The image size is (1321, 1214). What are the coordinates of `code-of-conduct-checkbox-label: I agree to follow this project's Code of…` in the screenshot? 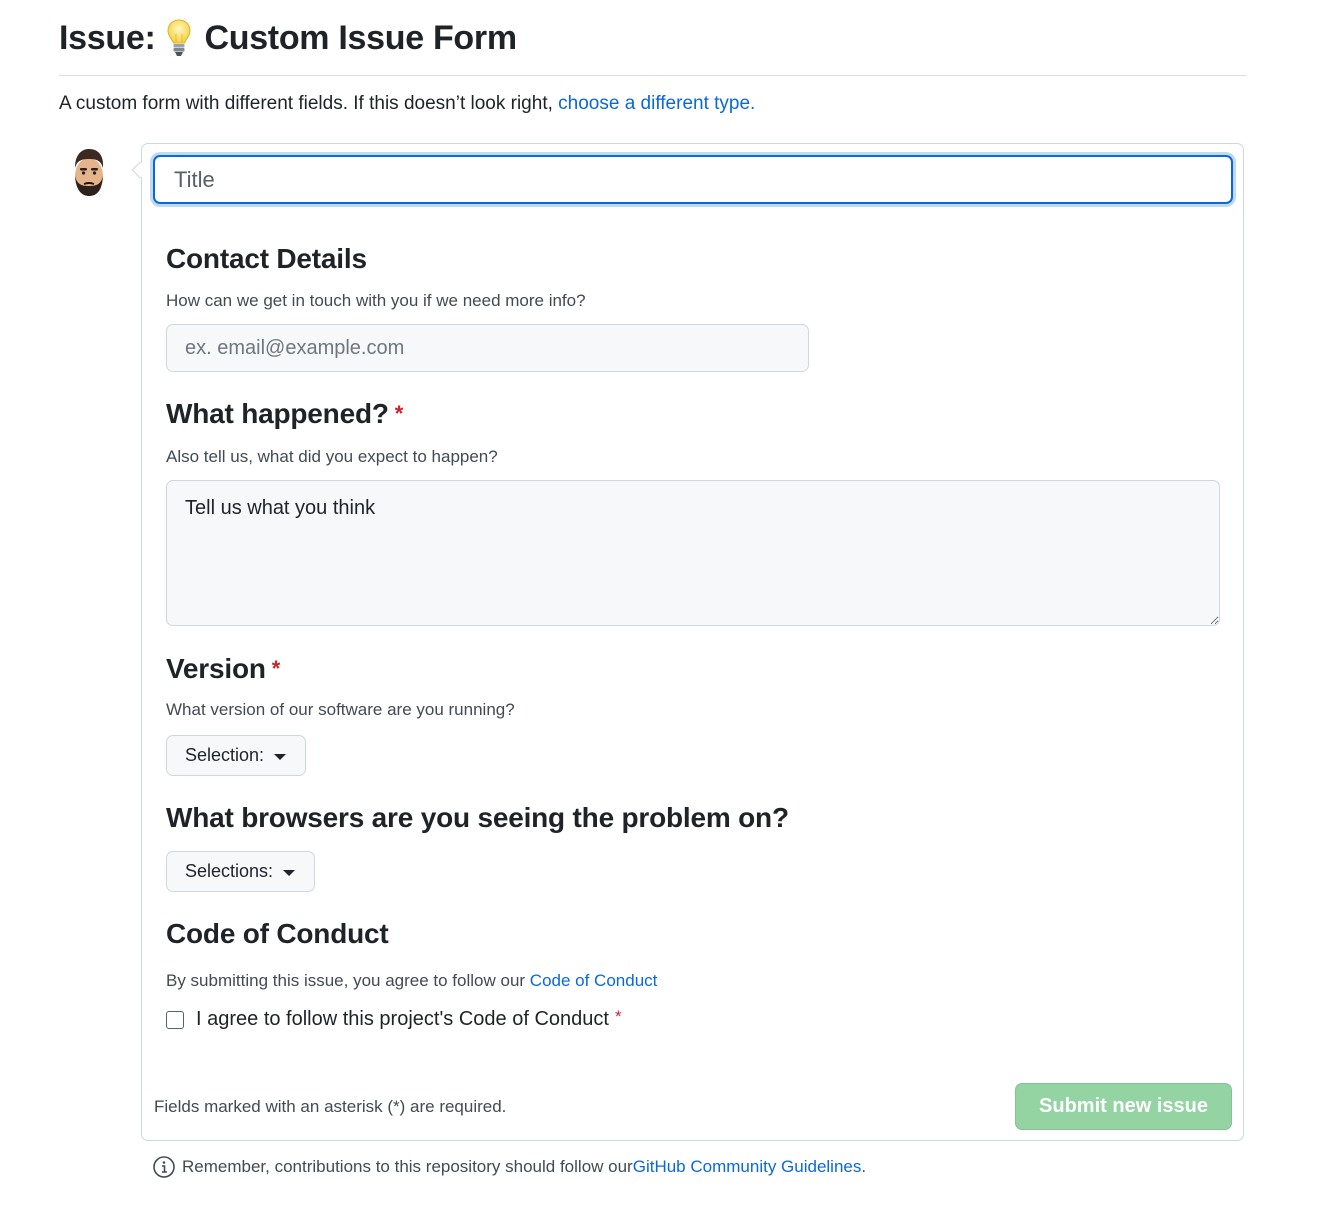 It's located at (402, 1019).